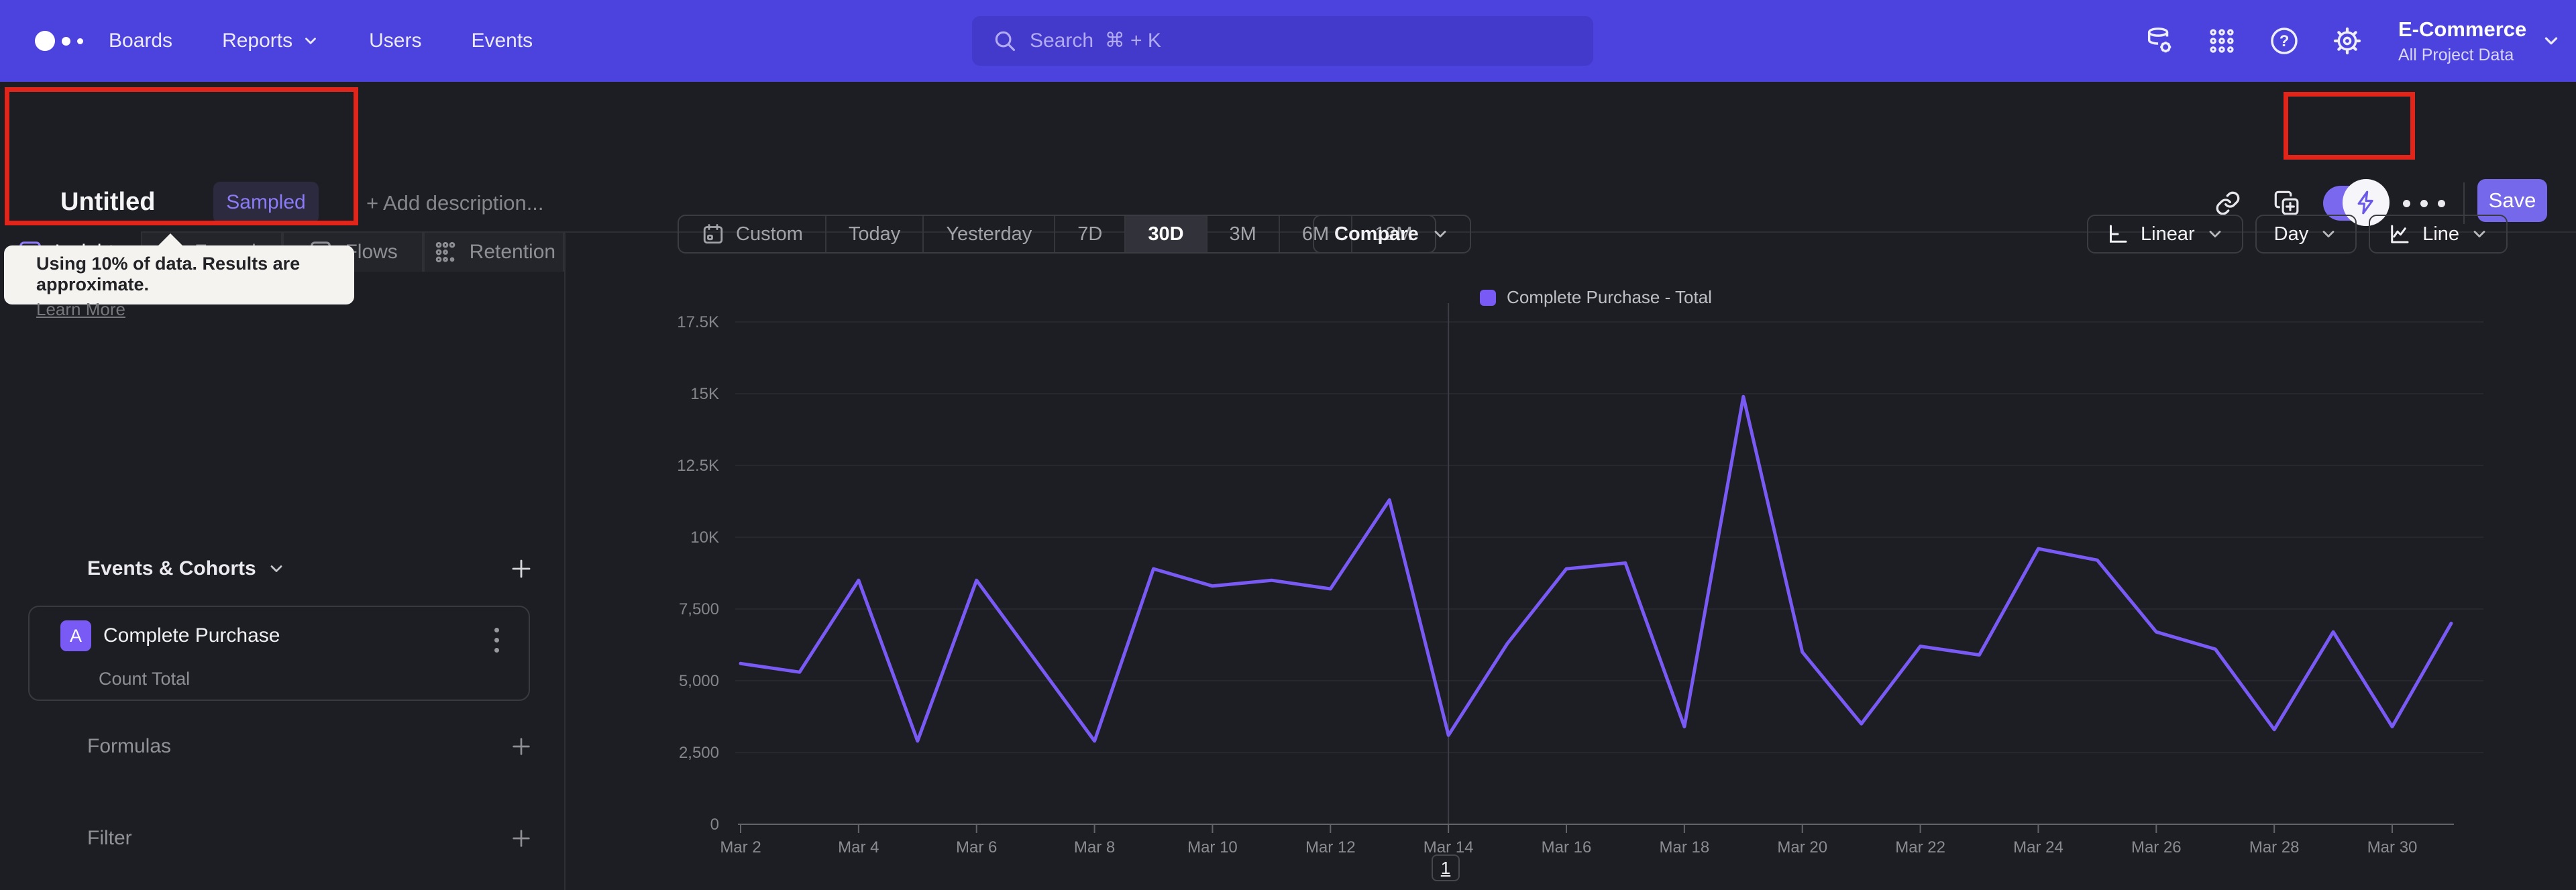  I want to click on legend-swatch, so click(1488, 297).